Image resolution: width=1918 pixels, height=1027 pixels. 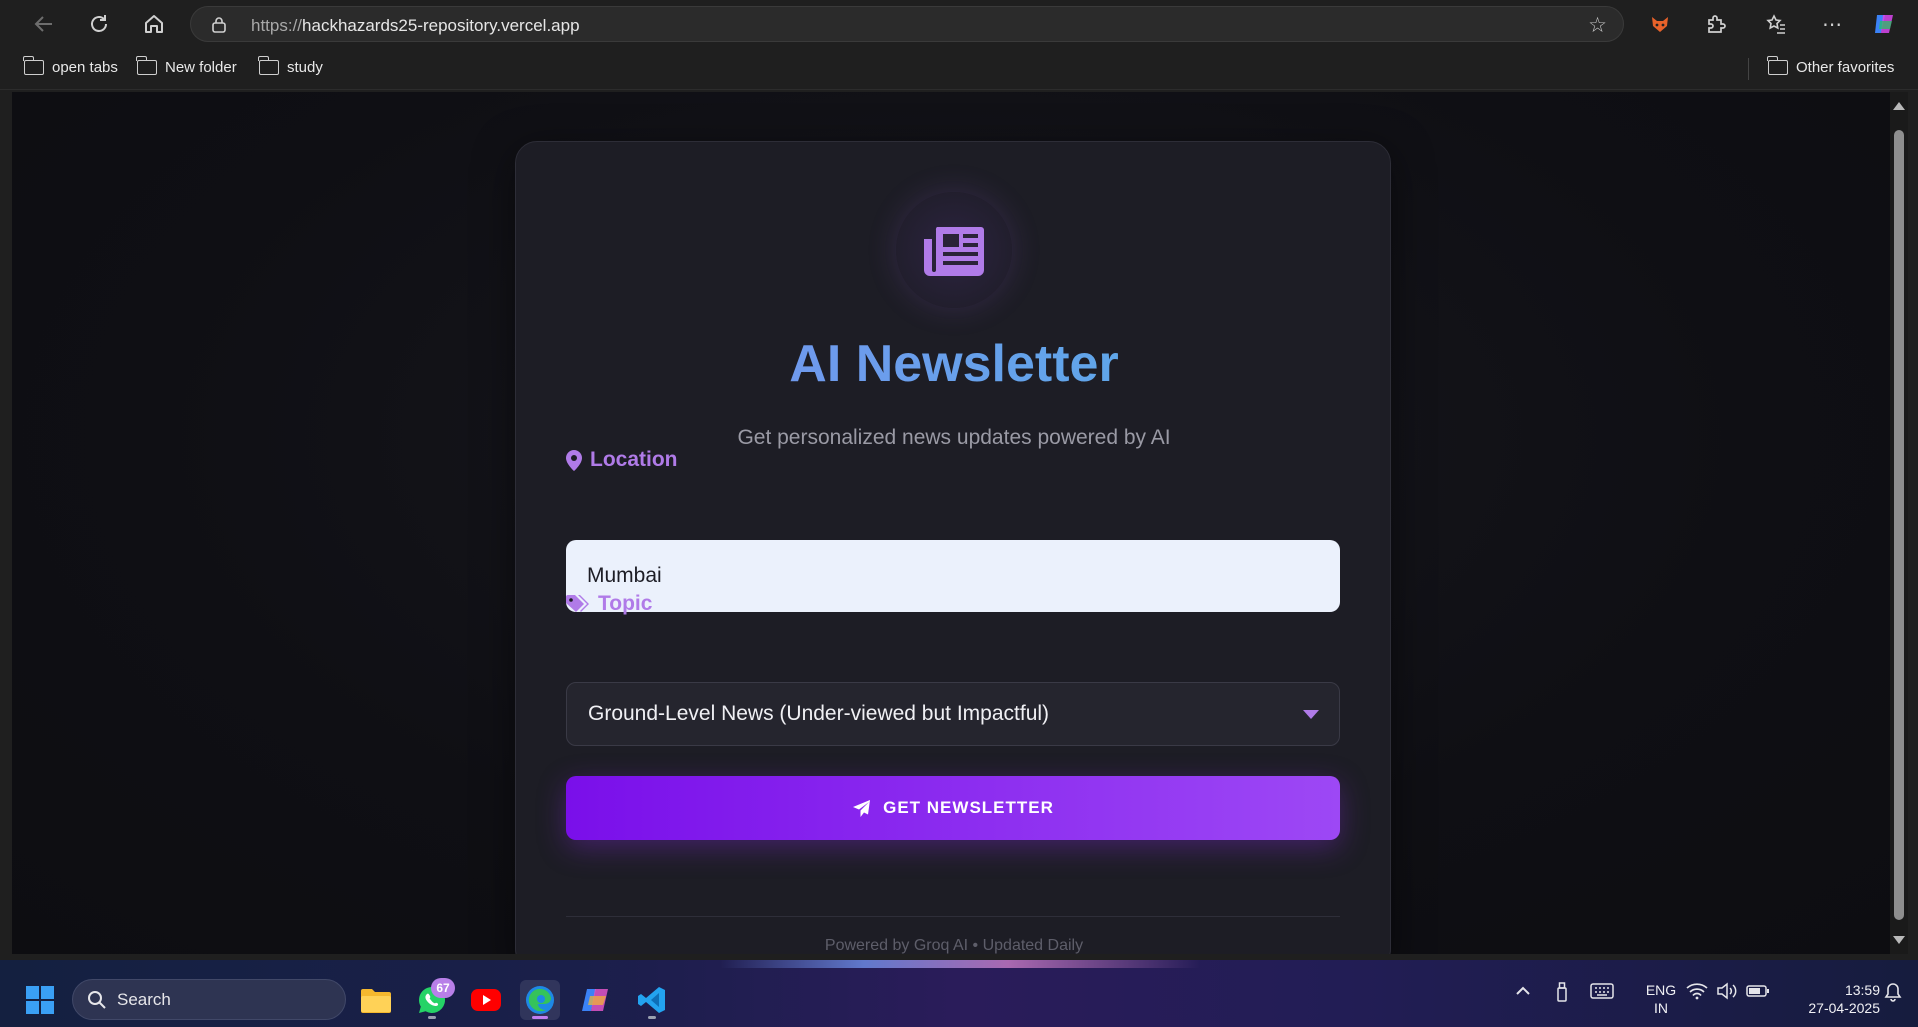 I want to click on clock-time: 13:59, so click(x=1862, y=990).